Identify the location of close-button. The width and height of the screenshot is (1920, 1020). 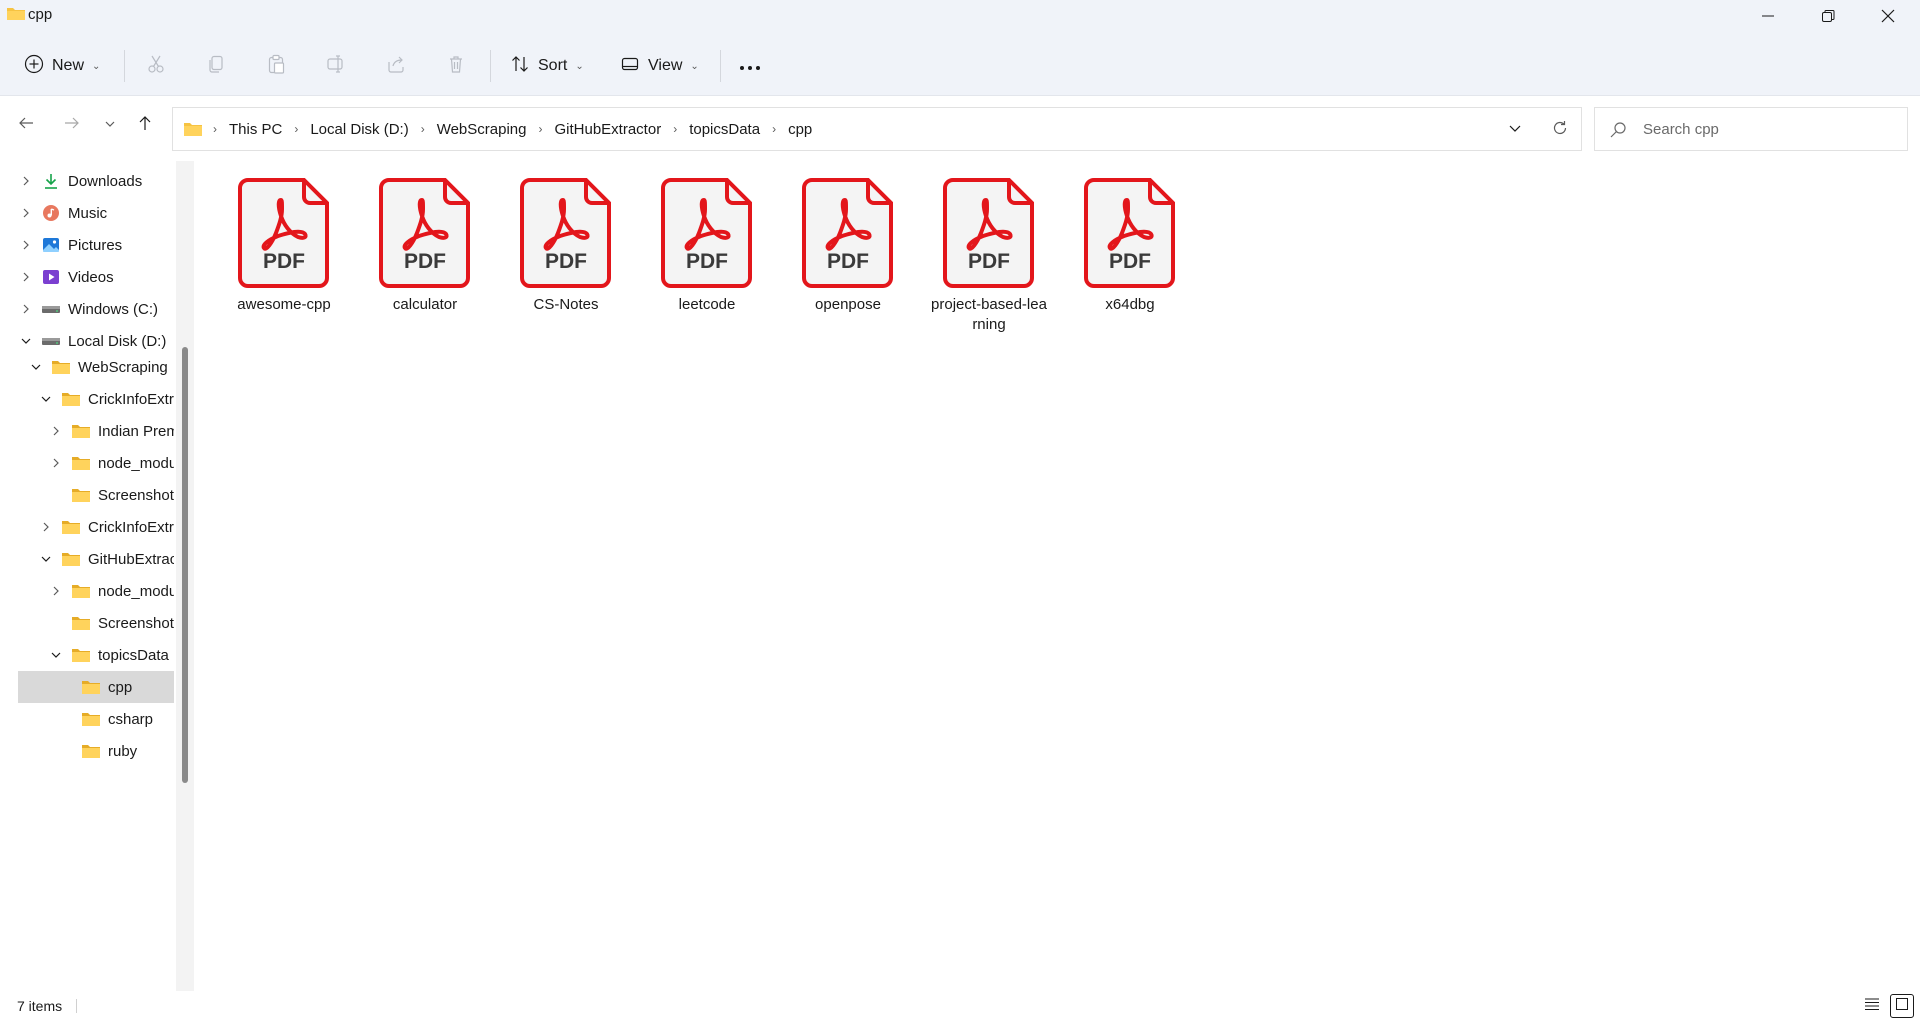
(1888, 18).